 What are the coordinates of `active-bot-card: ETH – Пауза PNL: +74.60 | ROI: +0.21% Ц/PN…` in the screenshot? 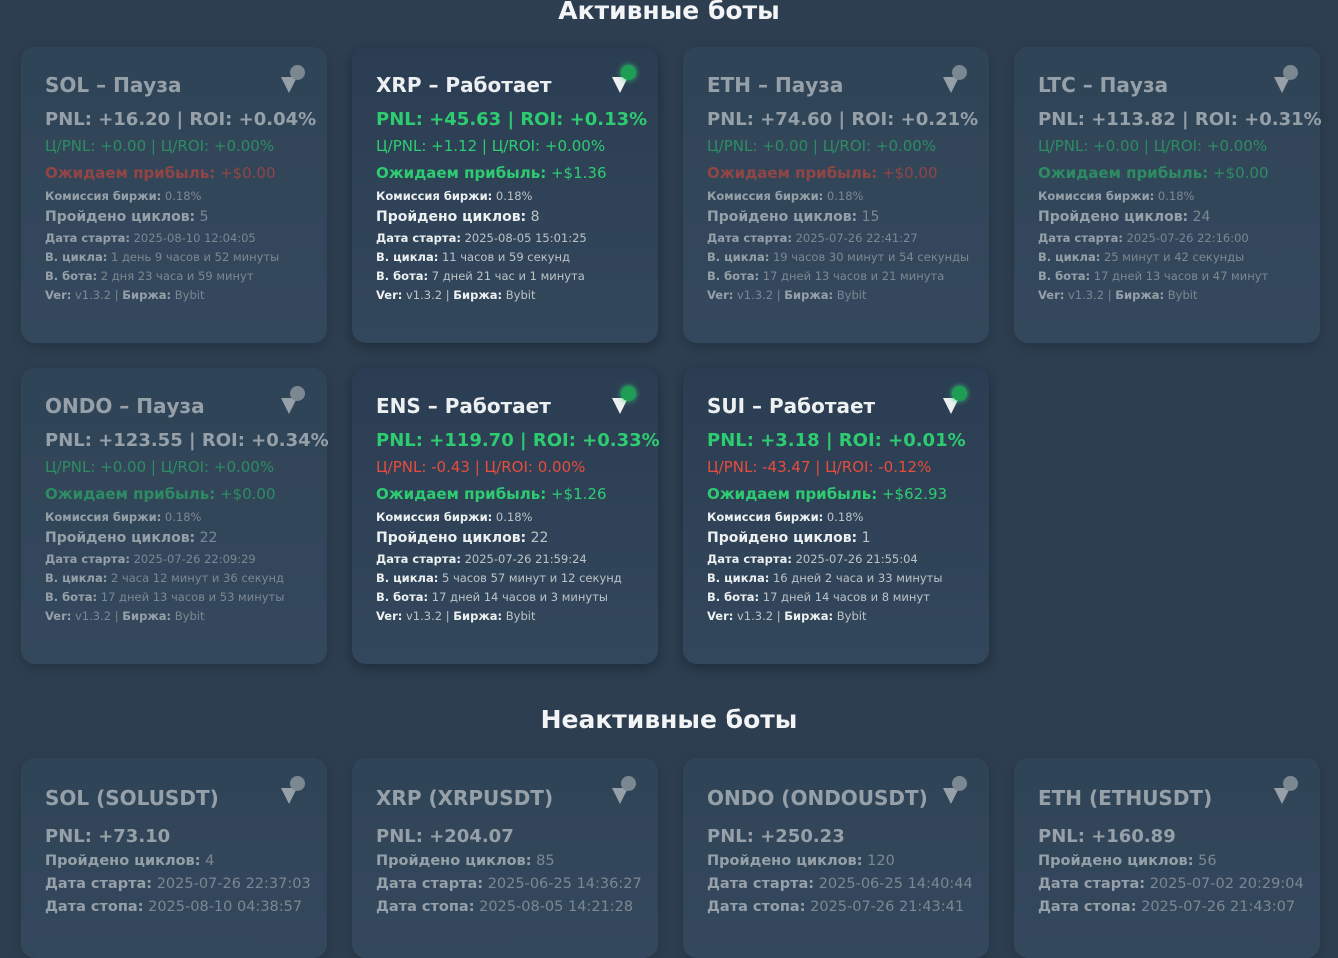 It's located at (836, 195).